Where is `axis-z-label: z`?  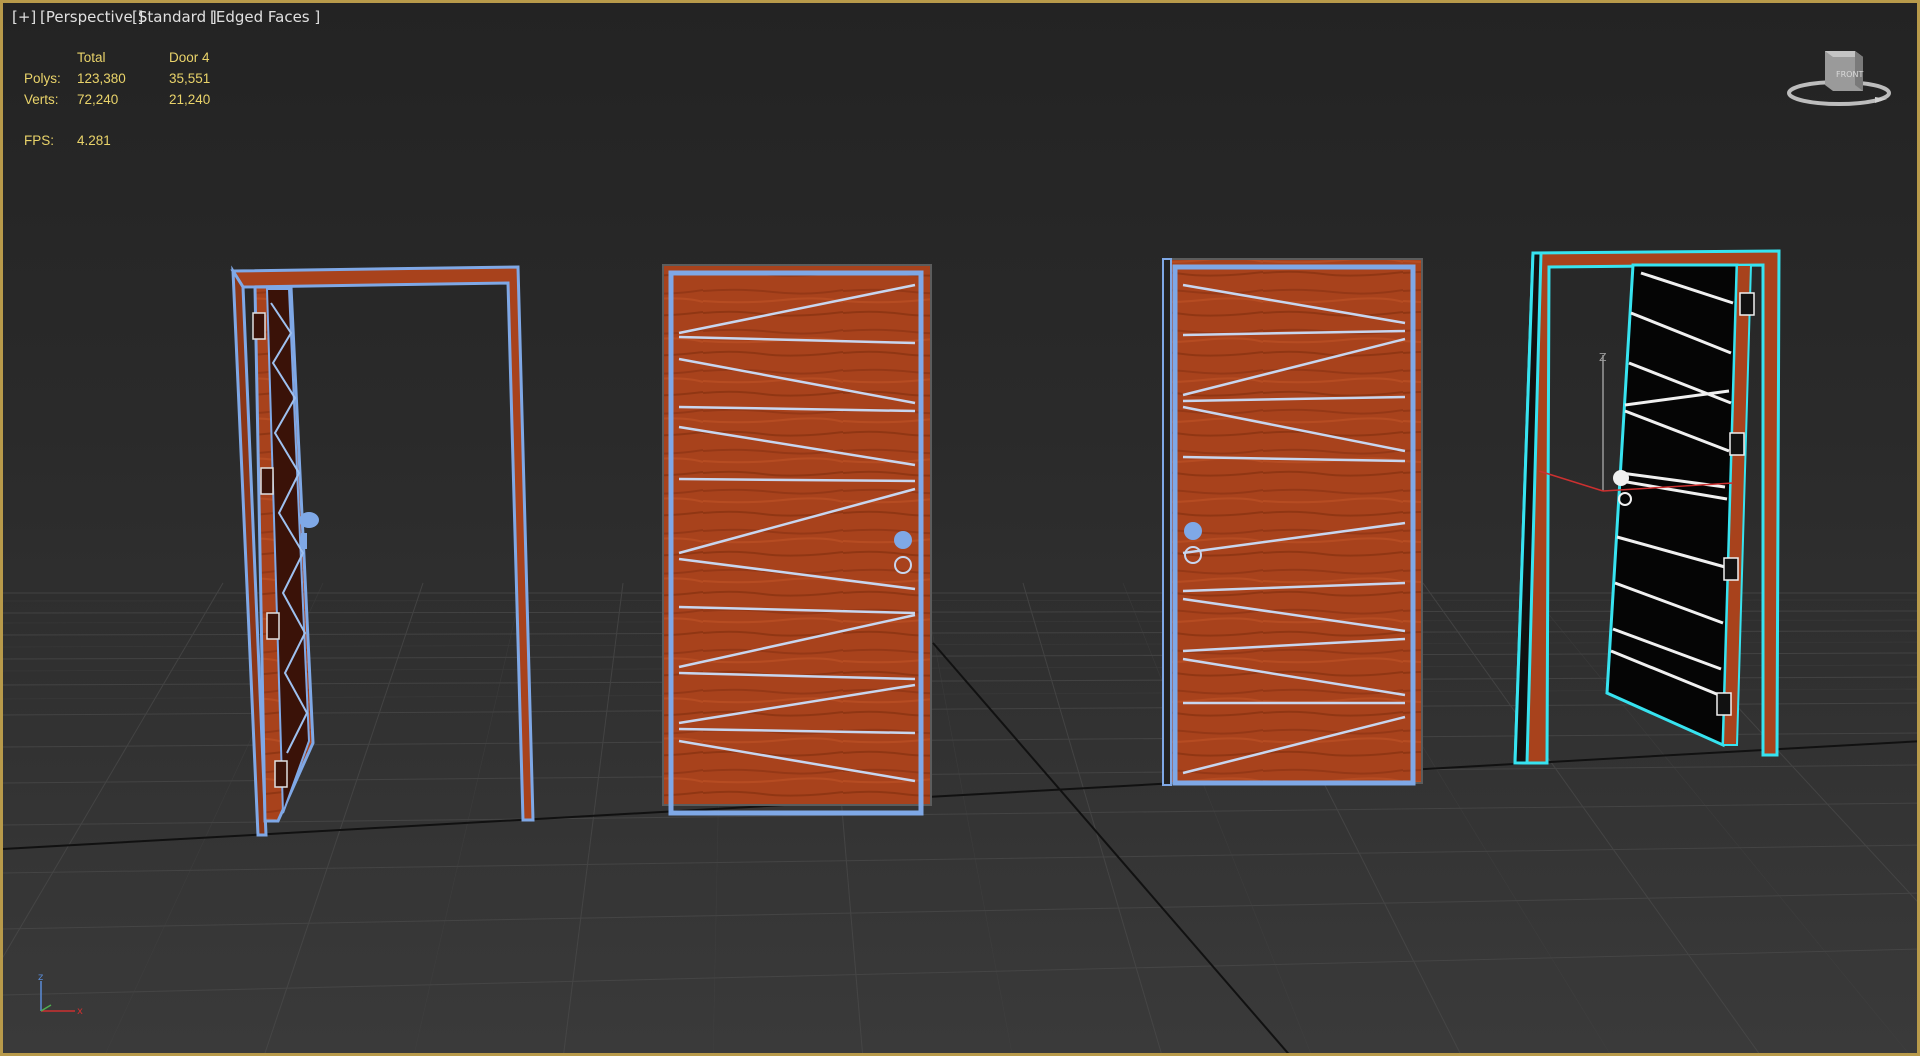
axis-z-label: z is located at coordinates (40, 977).